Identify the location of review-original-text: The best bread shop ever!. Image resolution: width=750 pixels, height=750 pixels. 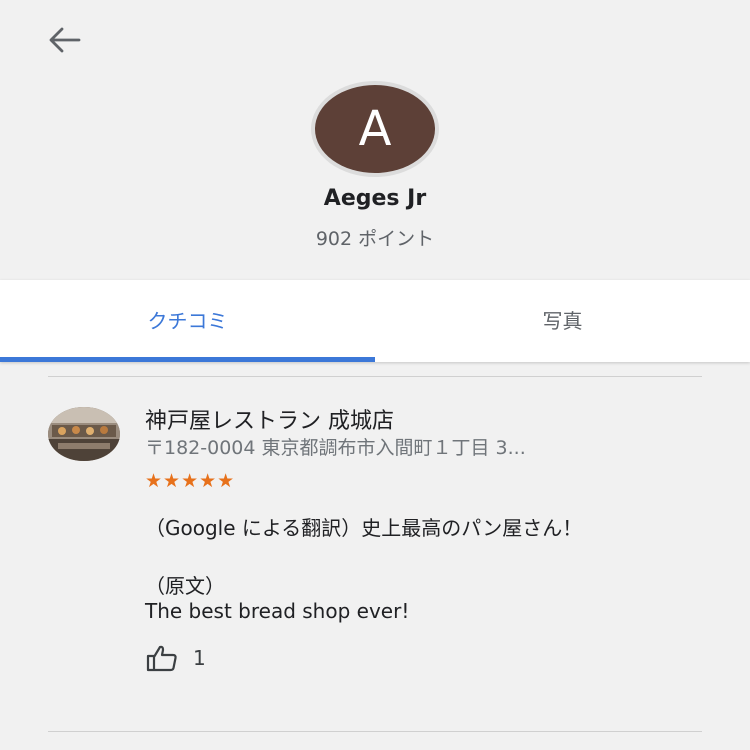
(277, 611).